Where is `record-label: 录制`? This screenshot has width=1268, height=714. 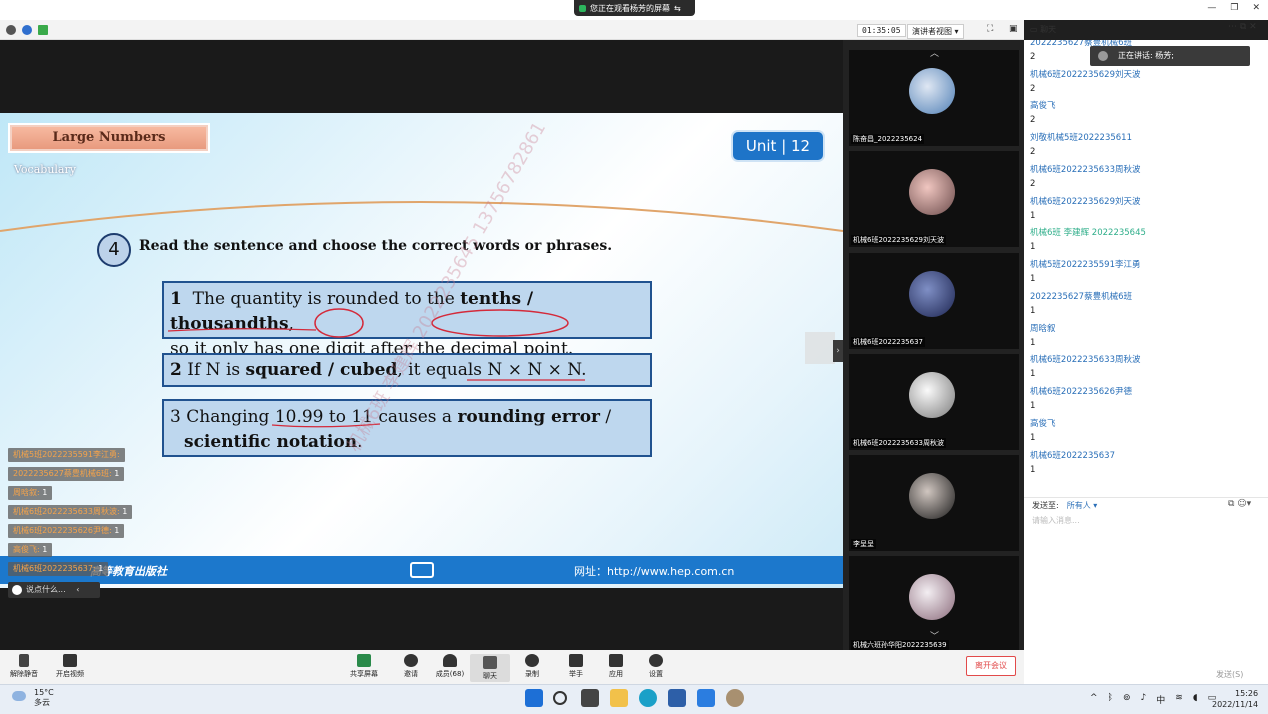
record-label: 录制 is located at coordinates (532, 674).